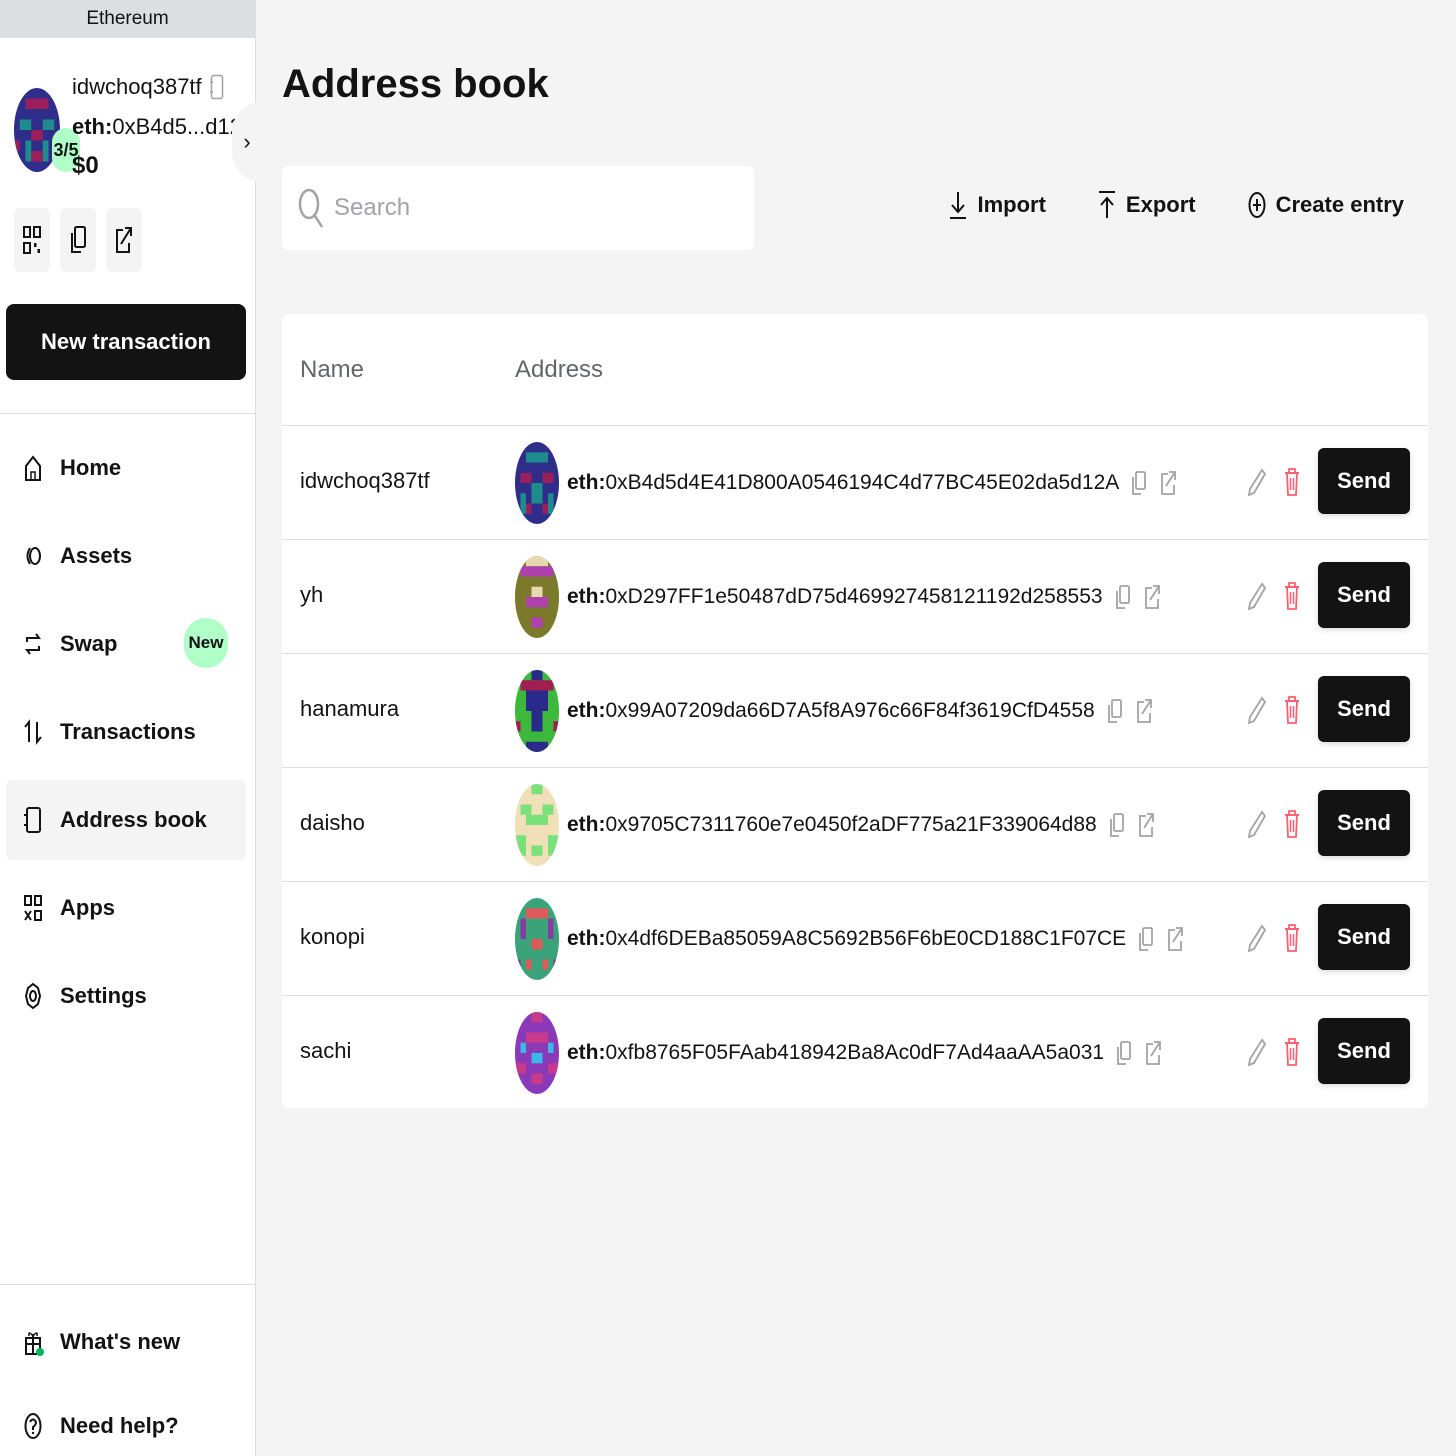  Describe the element at coordinates (33, 908) in the screenshot. I see `apps-icon` at that location.